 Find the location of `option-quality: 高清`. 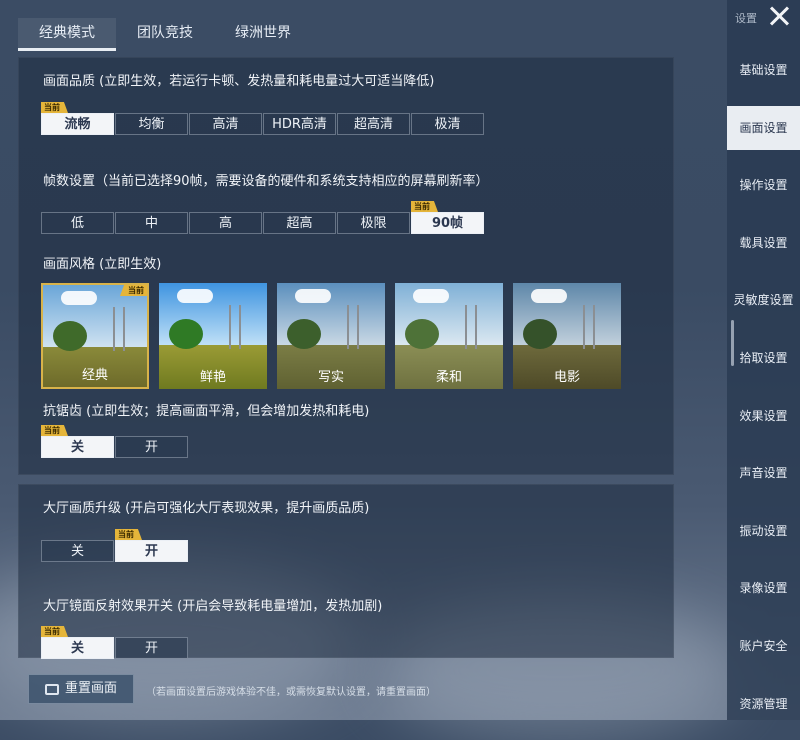

option-quality: 高清 is located at coordinates (225, 124).